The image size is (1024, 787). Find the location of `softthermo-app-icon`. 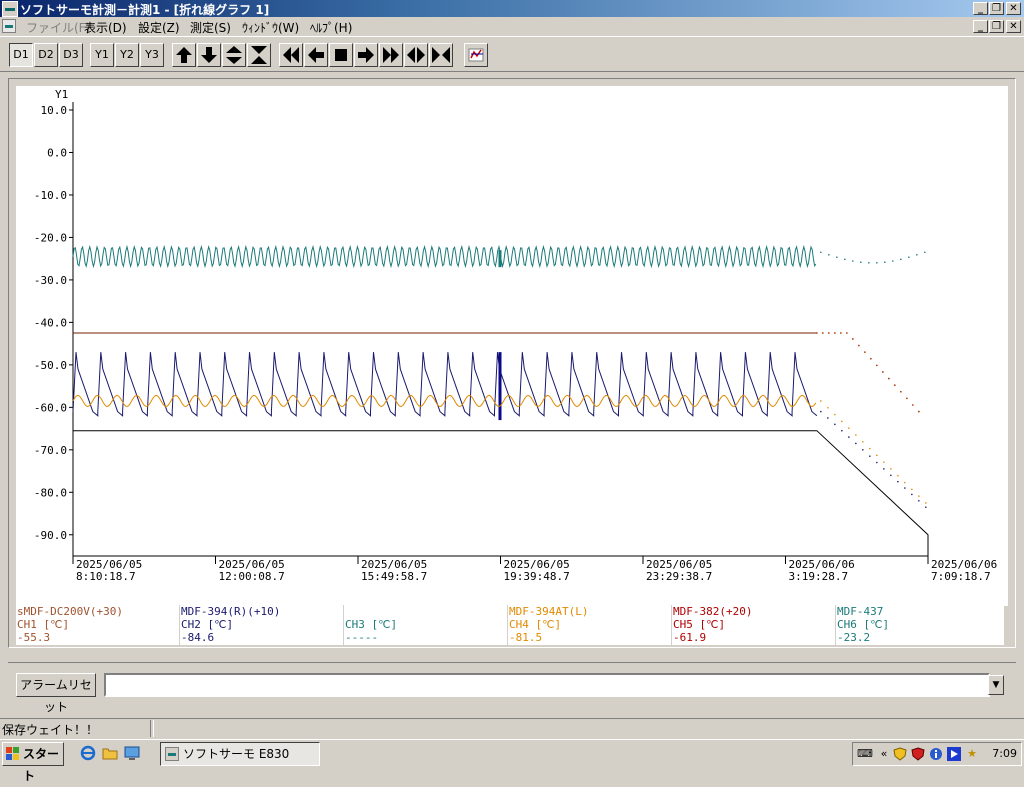

softthermo-app-icon is located at coordinates (172, 754).